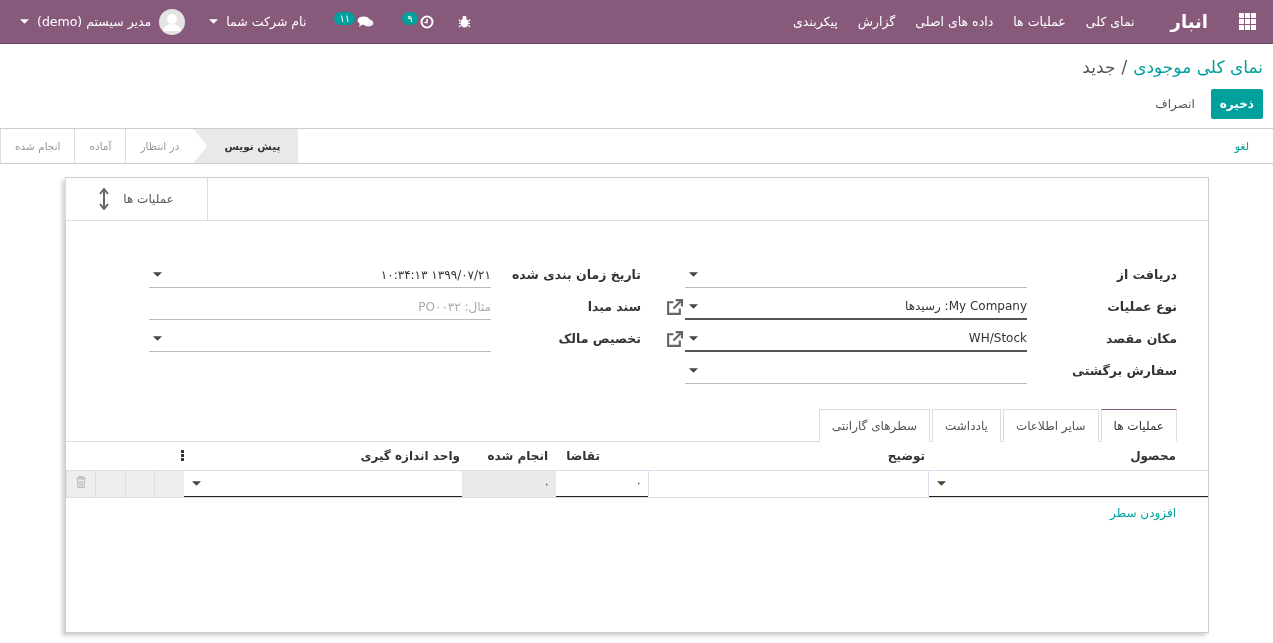  I want to click on column-header: تقاضا, so click(583, 455).